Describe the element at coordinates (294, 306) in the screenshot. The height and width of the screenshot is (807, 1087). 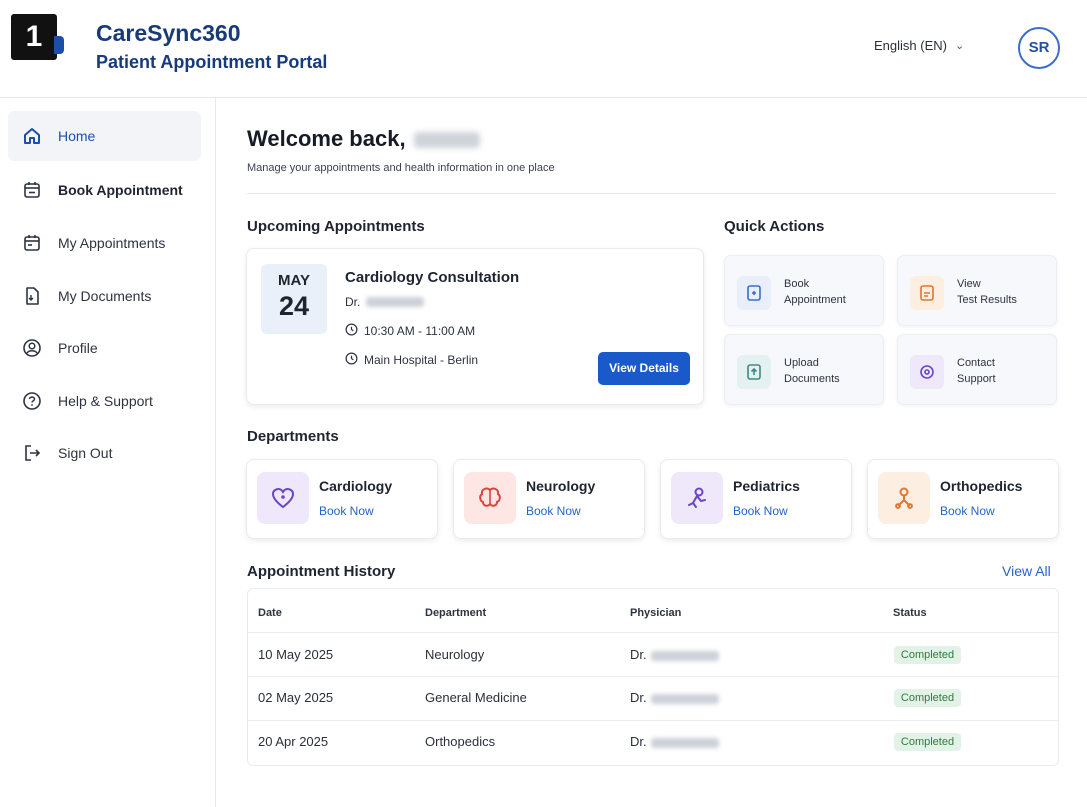
I see `appointment-day: 24` at that location.